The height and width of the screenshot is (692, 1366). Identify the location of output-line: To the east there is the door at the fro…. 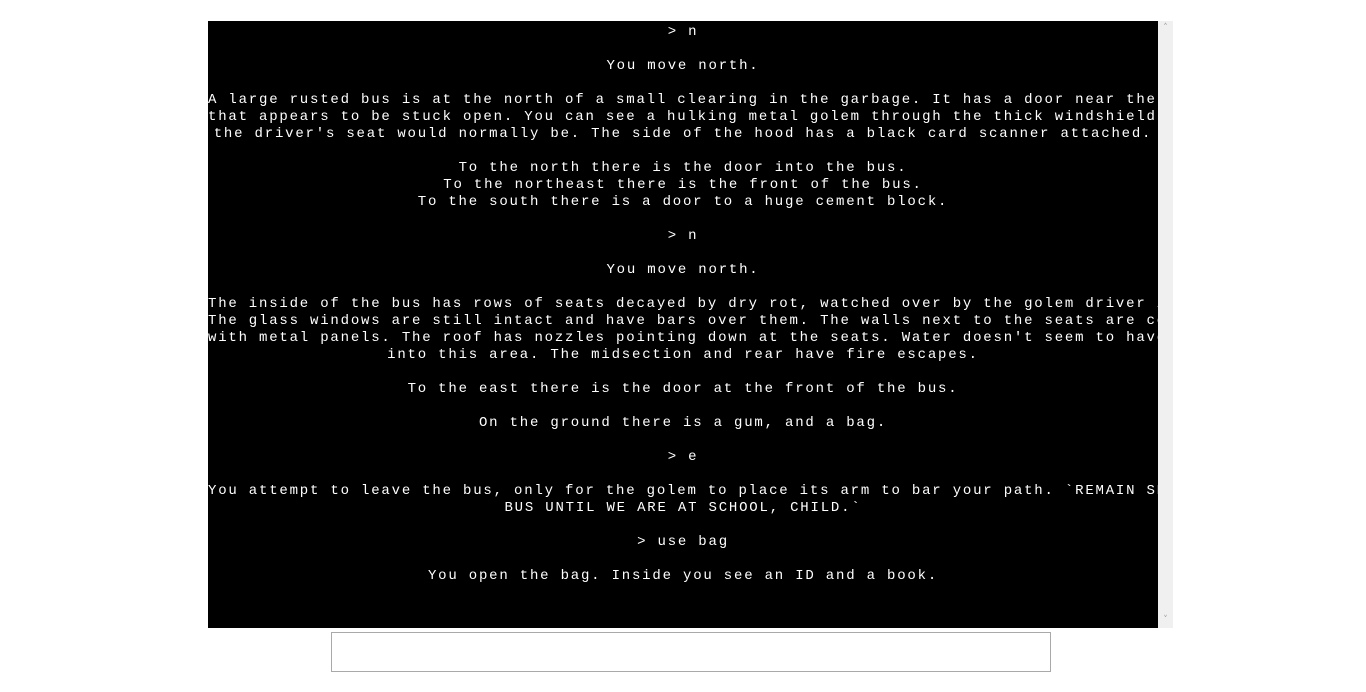
(683, 389).